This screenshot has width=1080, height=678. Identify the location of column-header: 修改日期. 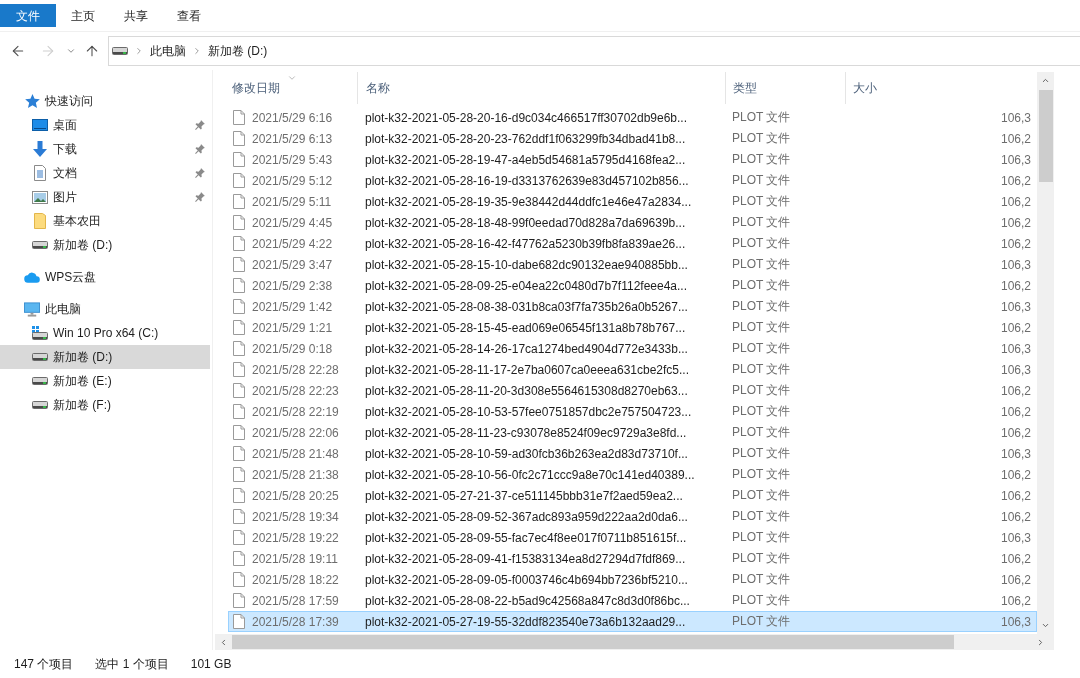
(256, 88).